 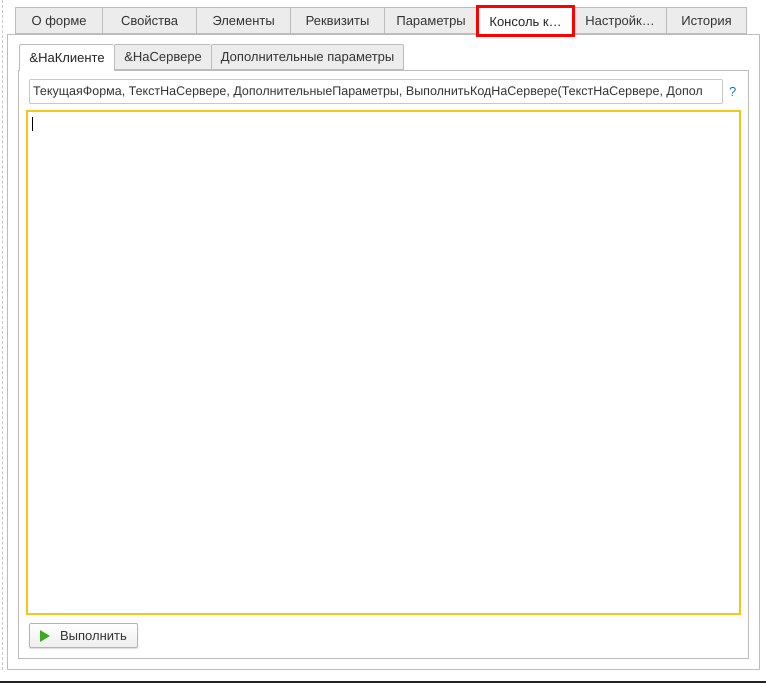 I want to click on tab: &НаКлиенте, so click(x=66, y=57).